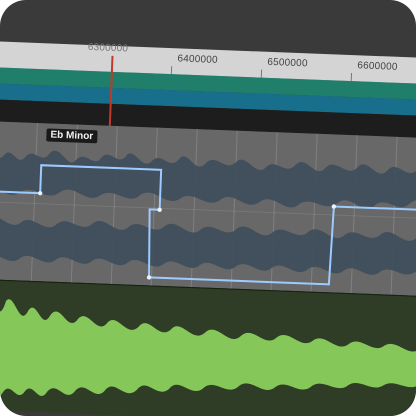  What do you see at coordinates (377, 66) in the screenshot?
I see `ruler-label-6600000: 6600000` at bounding box center [377, 66].